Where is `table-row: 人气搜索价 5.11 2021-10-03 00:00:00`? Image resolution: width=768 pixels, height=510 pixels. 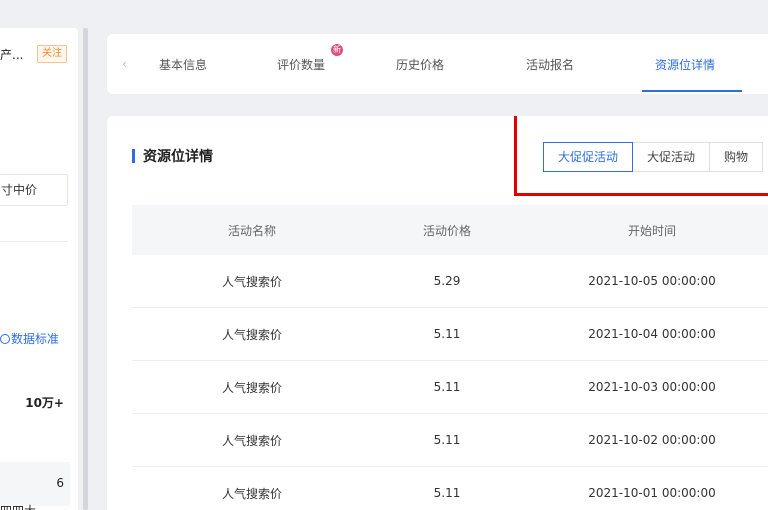
table-row: 人气搜索价 5.11 2021-10-03 00:00:00 is located at coordinates (450, 387).